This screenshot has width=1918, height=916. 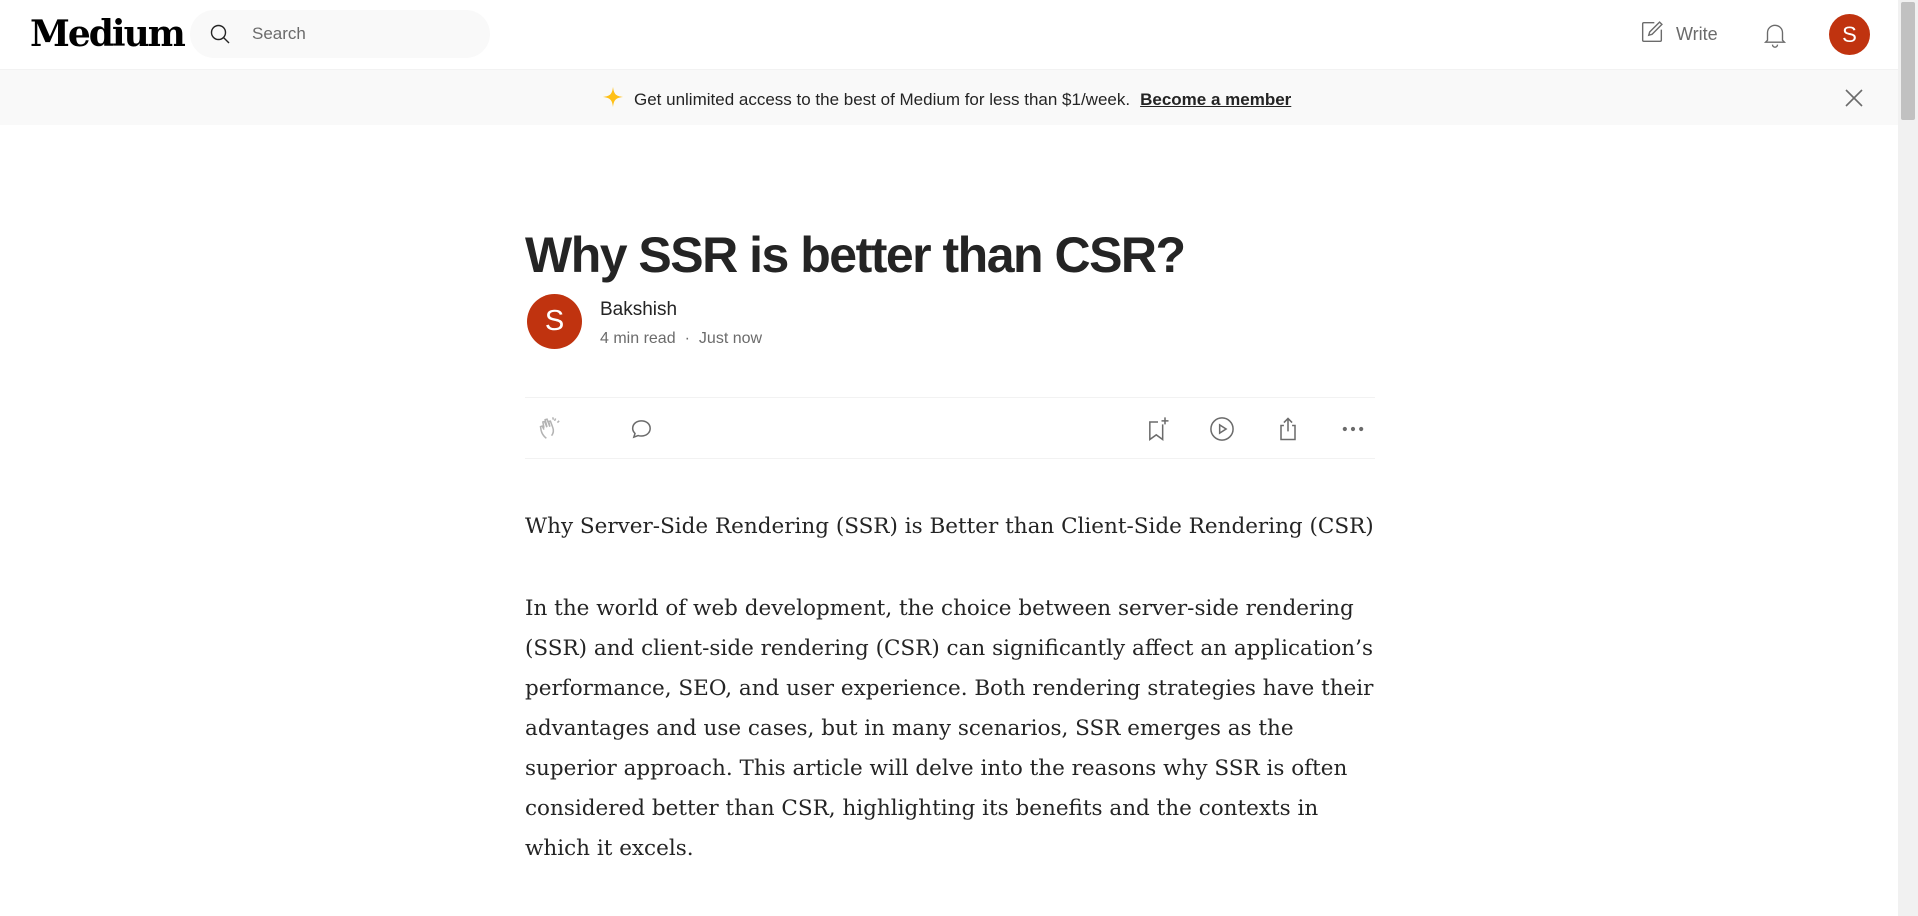 What do you see at coordinates (642, 429) in the screenshot?
I see `comment-icon` at bounding box center [642, 429].